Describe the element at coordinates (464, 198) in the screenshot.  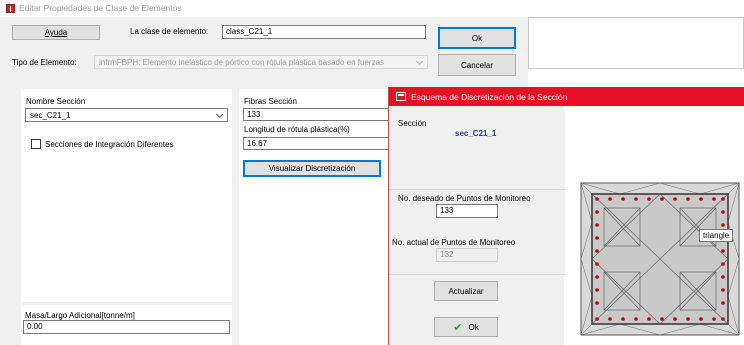
I see `desired-points-label: No. deseado de Puntos de Monitoreo` at that location.